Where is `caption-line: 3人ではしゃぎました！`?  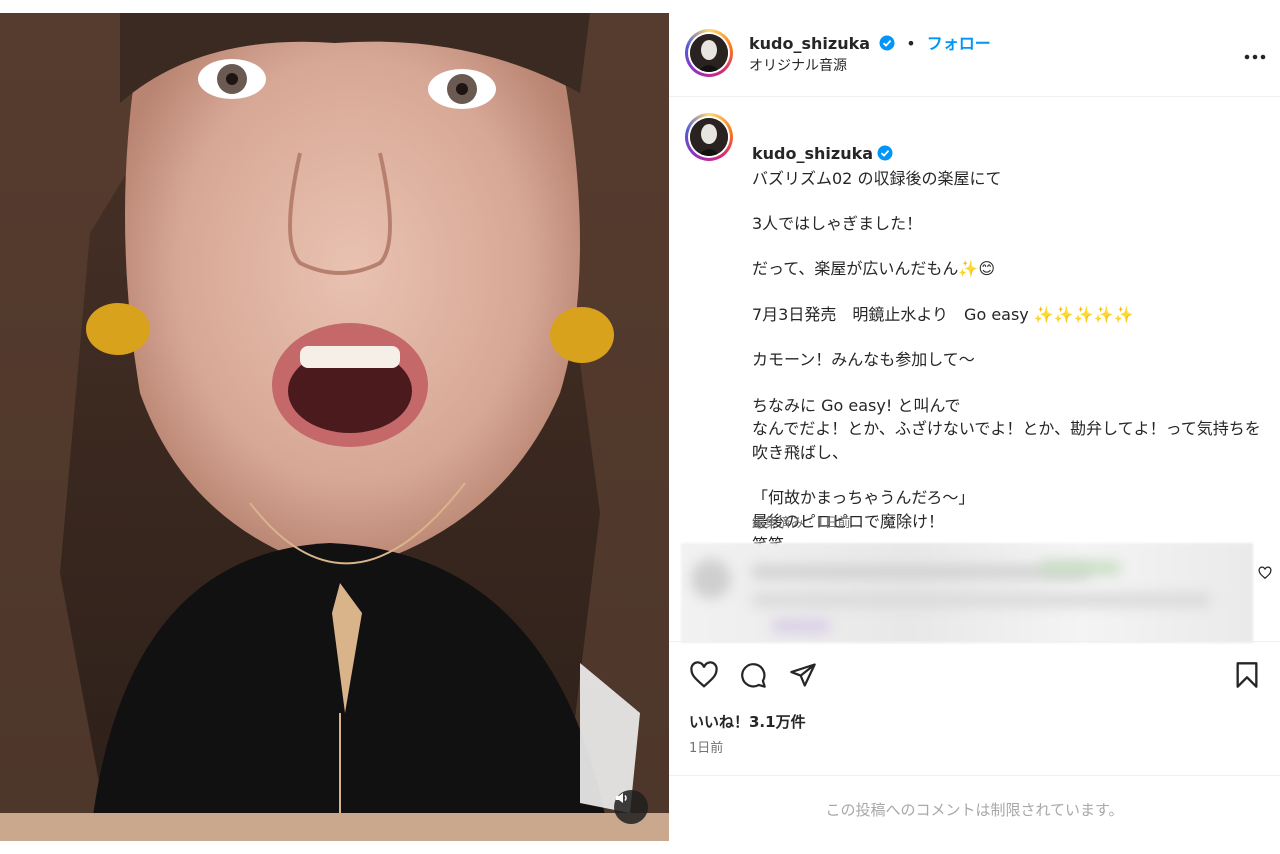 caption-line: 3人ではしゃぎました！ is located at coordinates (837, 223).